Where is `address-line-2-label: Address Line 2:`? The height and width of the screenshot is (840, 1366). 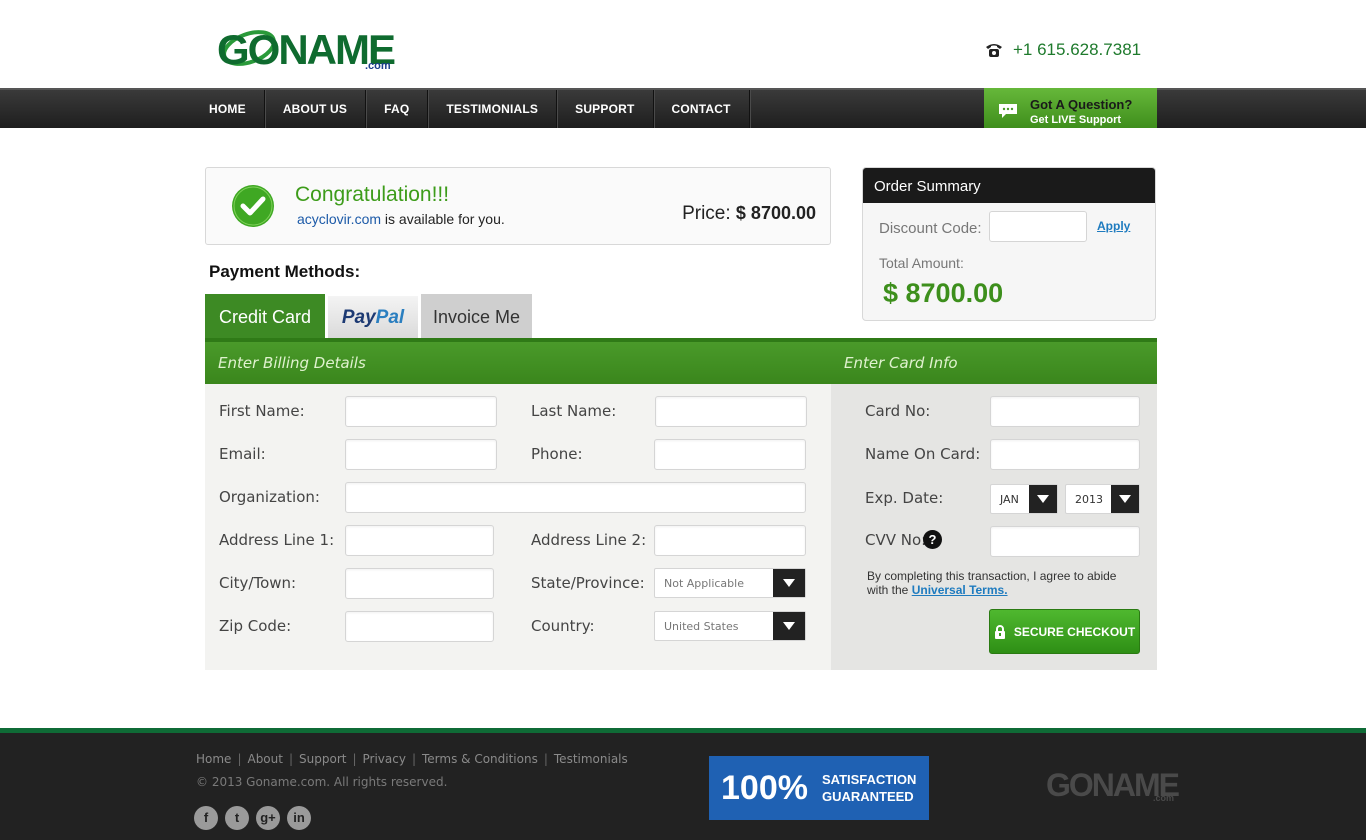
address-line-2-label: Address Line 2: is located at coordinates (589, 540).